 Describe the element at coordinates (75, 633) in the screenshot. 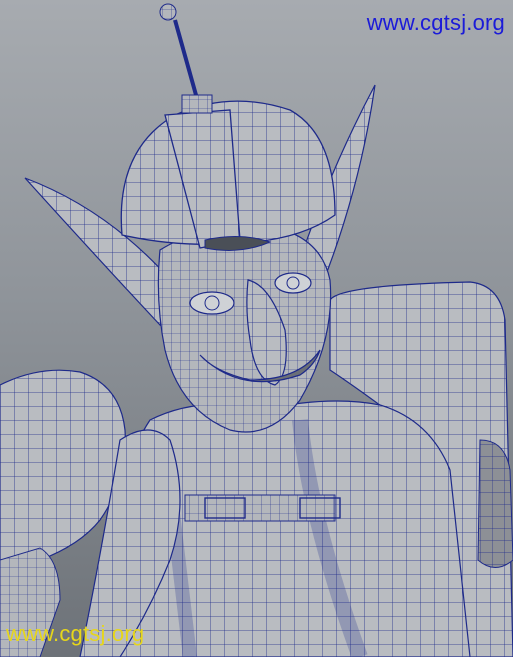

I see `watermark-bottom: www.cgtsj.org` at that location.